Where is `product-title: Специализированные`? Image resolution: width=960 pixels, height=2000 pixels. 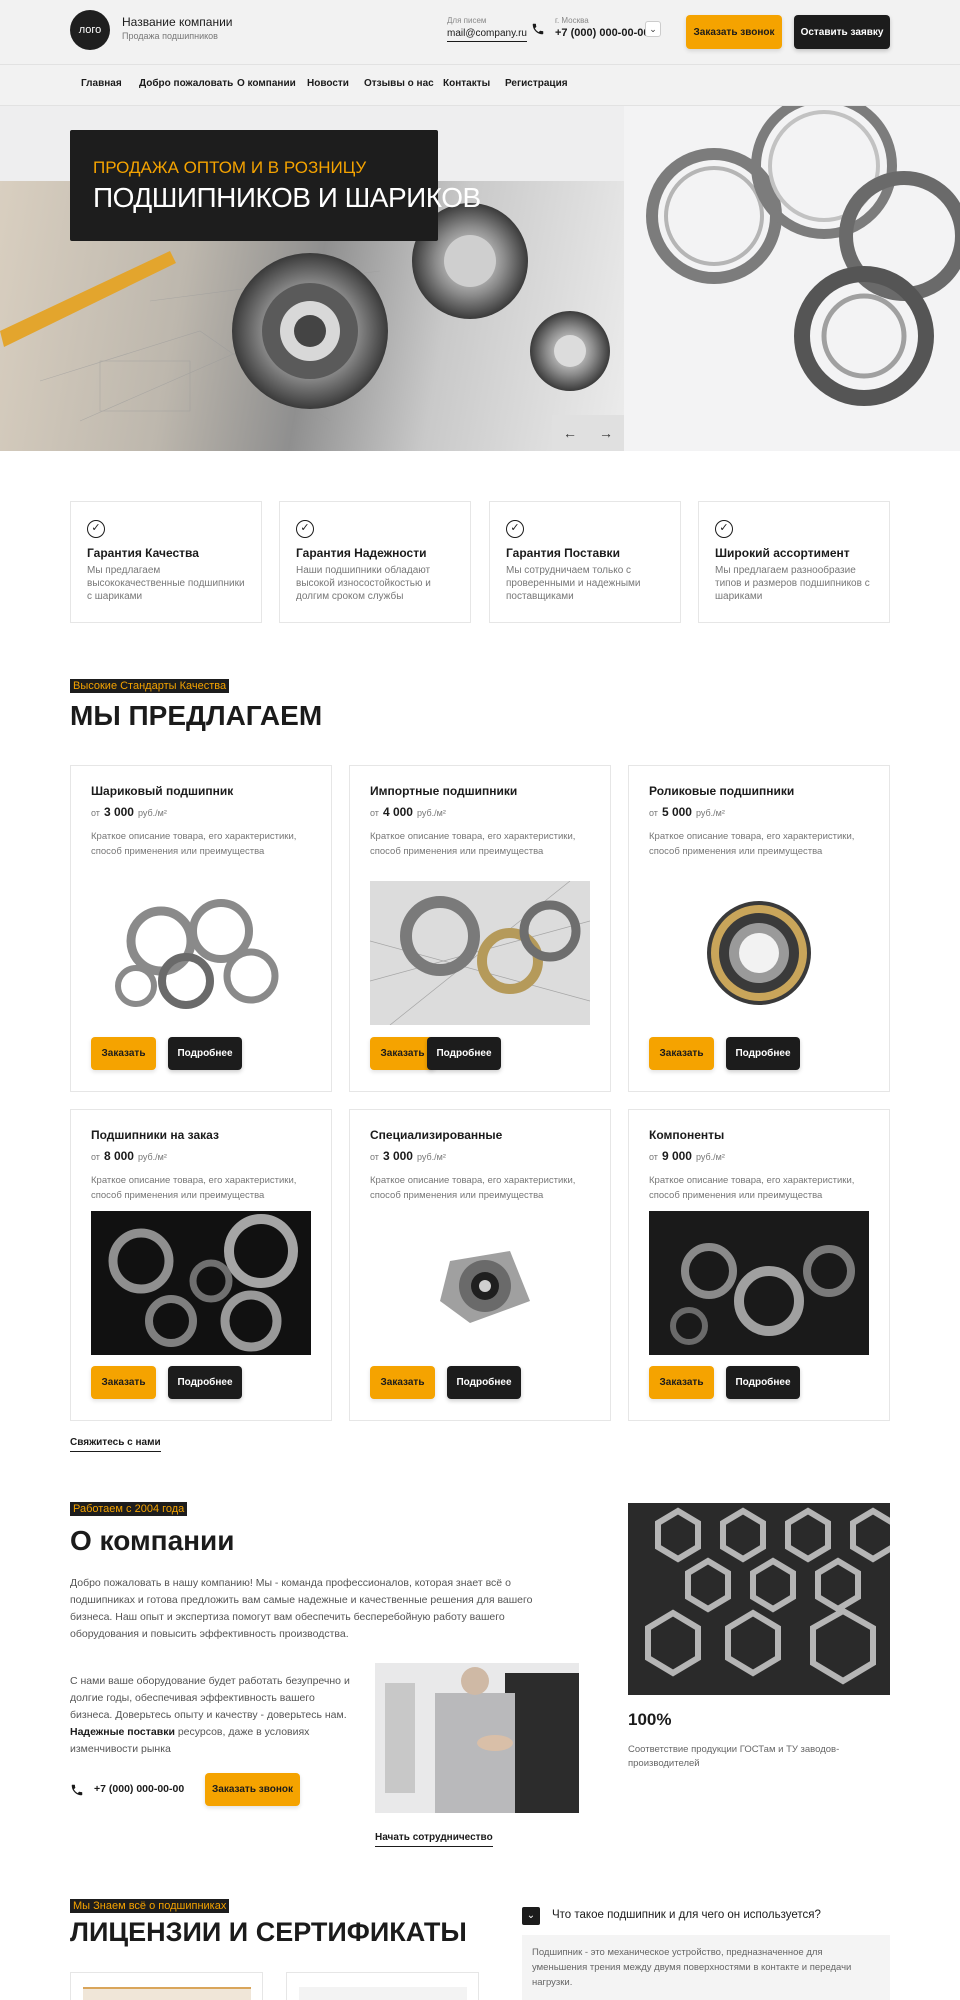 product-title: Специализированные is located at coordinates (436, 1135).